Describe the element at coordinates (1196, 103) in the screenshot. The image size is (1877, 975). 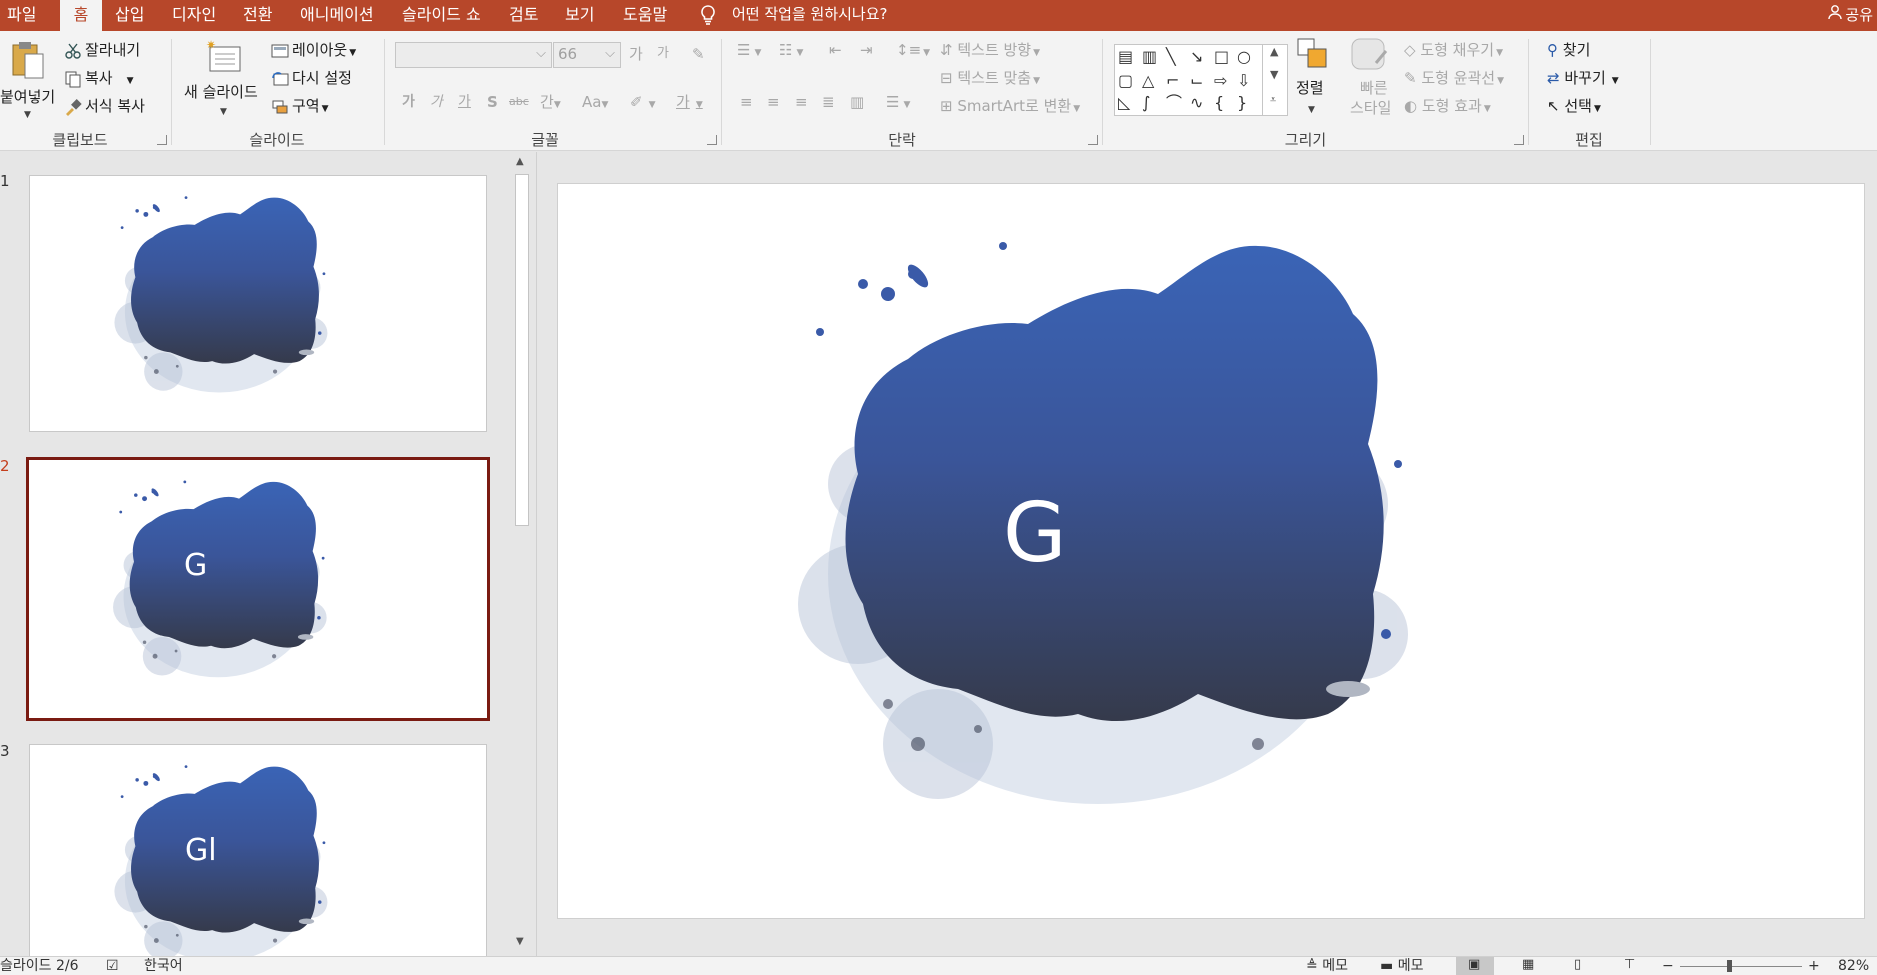
I see `curve-shape-icon: ∿` at that location.